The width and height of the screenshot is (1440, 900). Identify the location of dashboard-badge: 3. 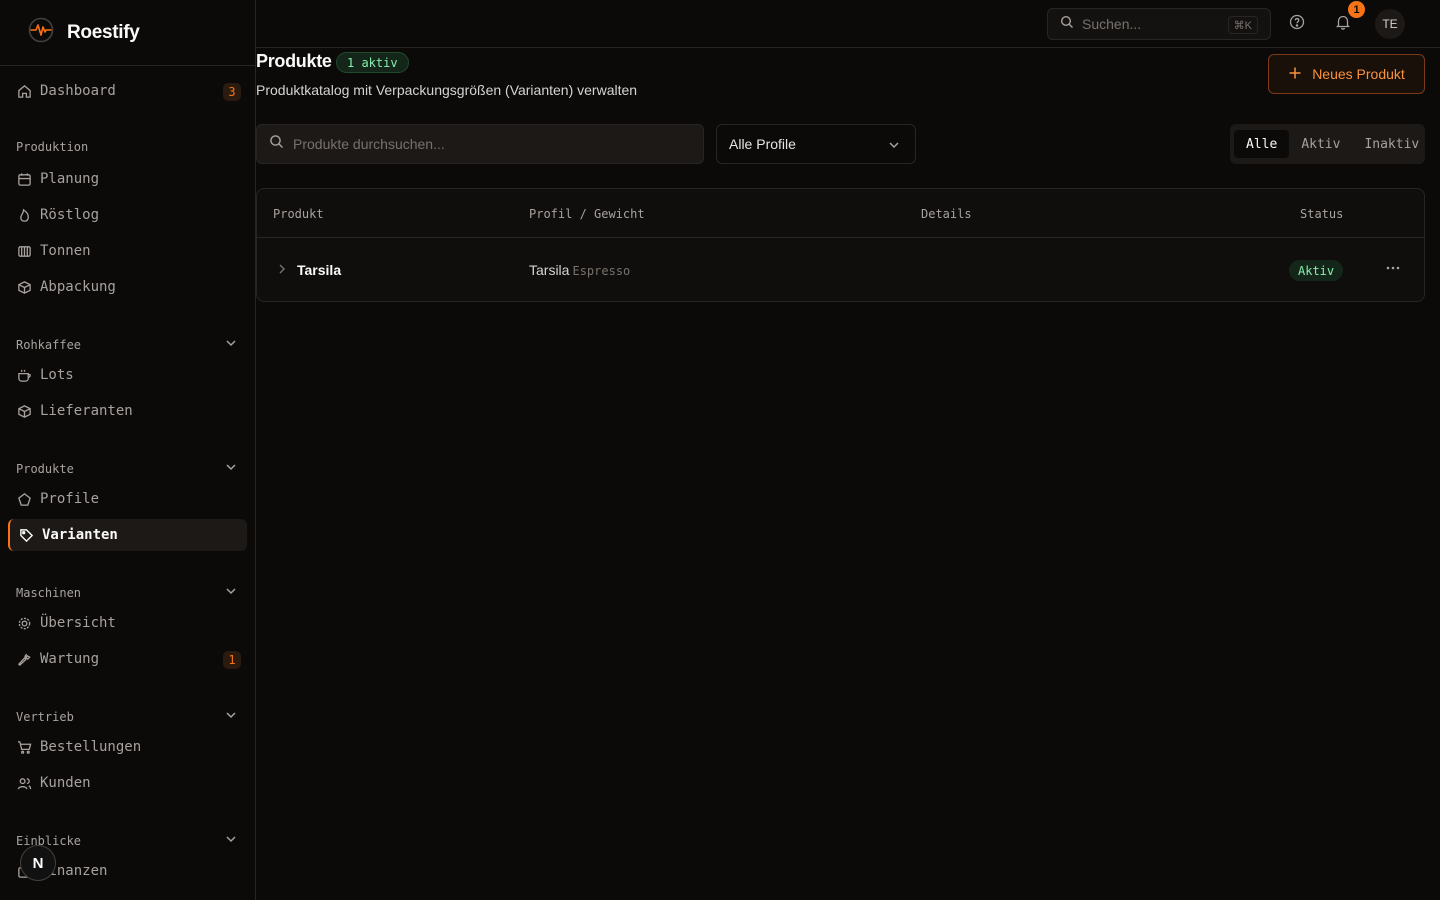
(232, 92).